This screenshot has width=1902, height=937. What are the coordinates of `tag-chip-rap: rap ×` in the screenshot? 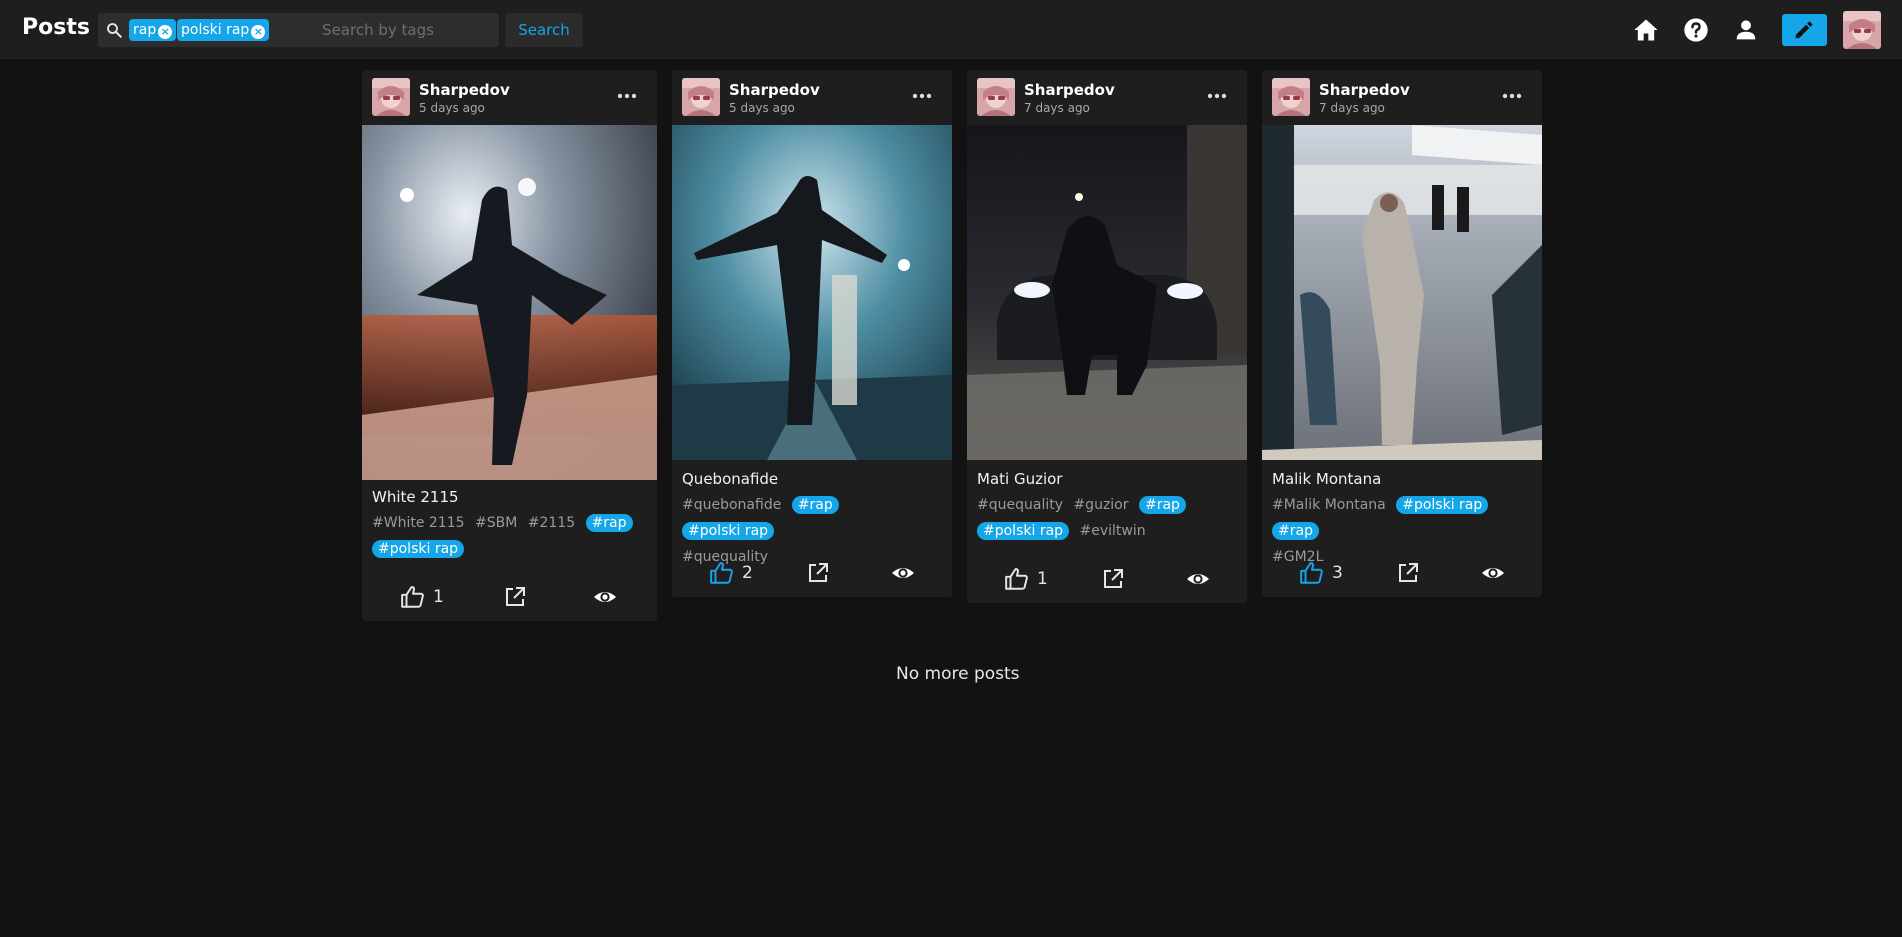 It's located at (153, 30).